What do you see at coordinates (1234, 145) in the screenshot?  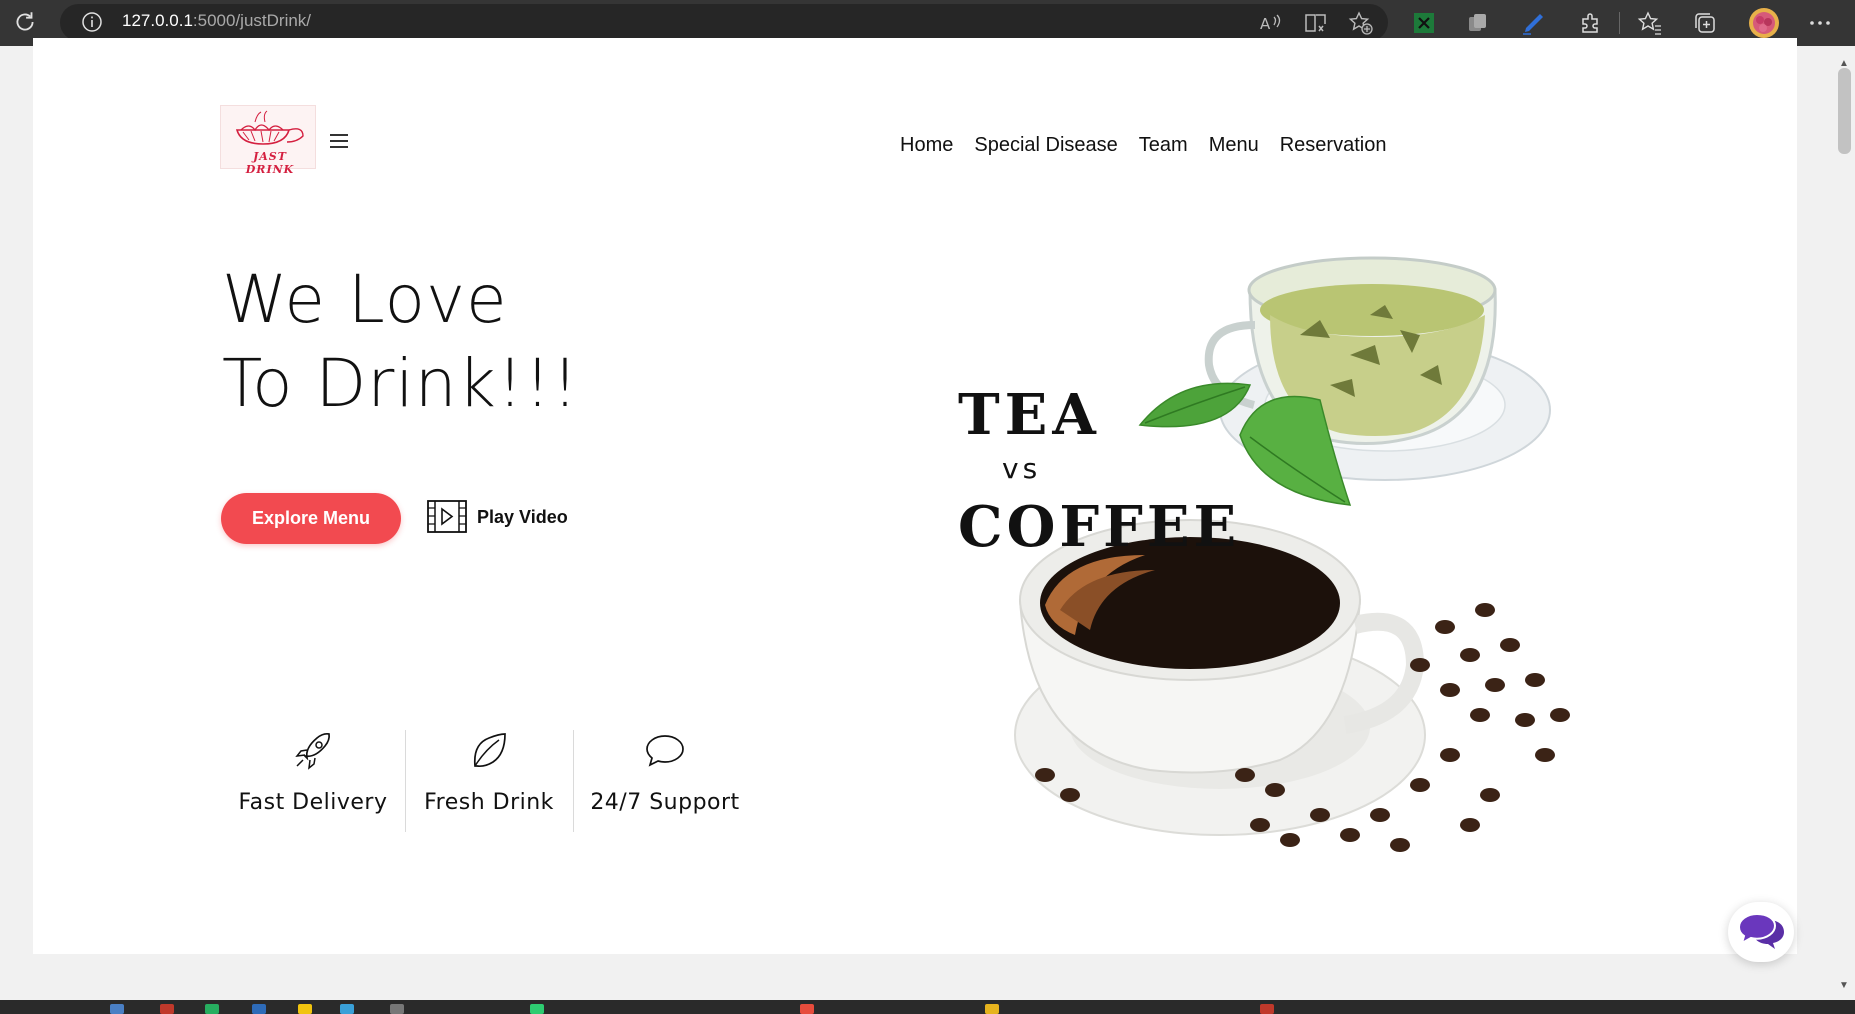 I see `nav-menu: Menu` at bounding box center [1234, 145].